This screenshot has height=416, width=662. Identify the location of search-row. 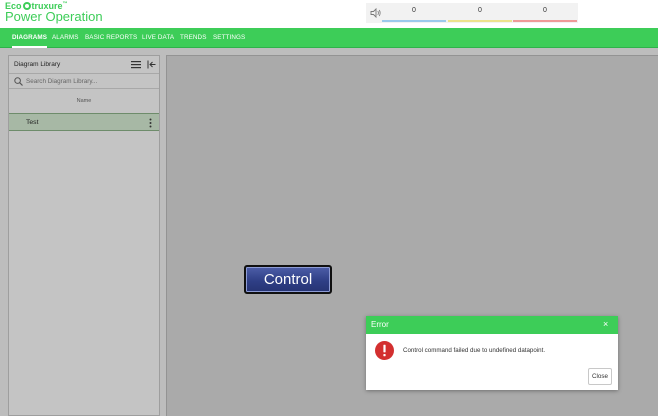
(84, 81).